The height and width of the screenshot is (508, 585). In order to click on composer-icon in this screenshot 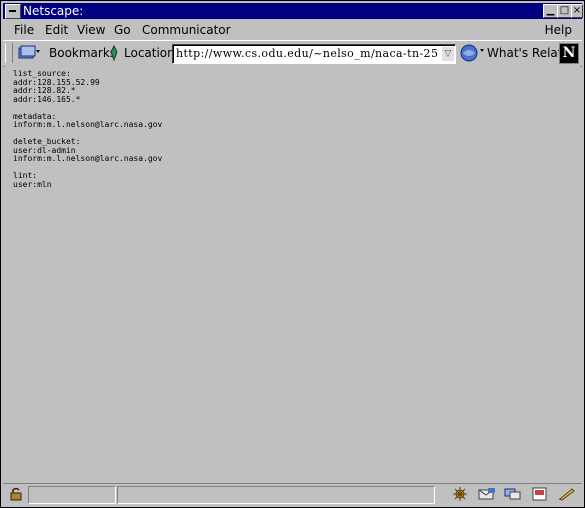, I will do `click(539, 494)`.